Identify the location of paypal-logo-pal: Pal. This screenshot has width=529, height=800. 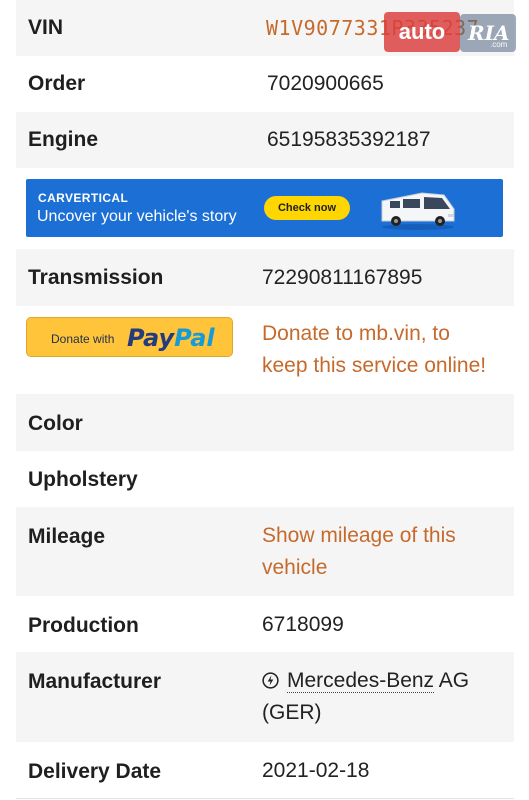
(194, 338).